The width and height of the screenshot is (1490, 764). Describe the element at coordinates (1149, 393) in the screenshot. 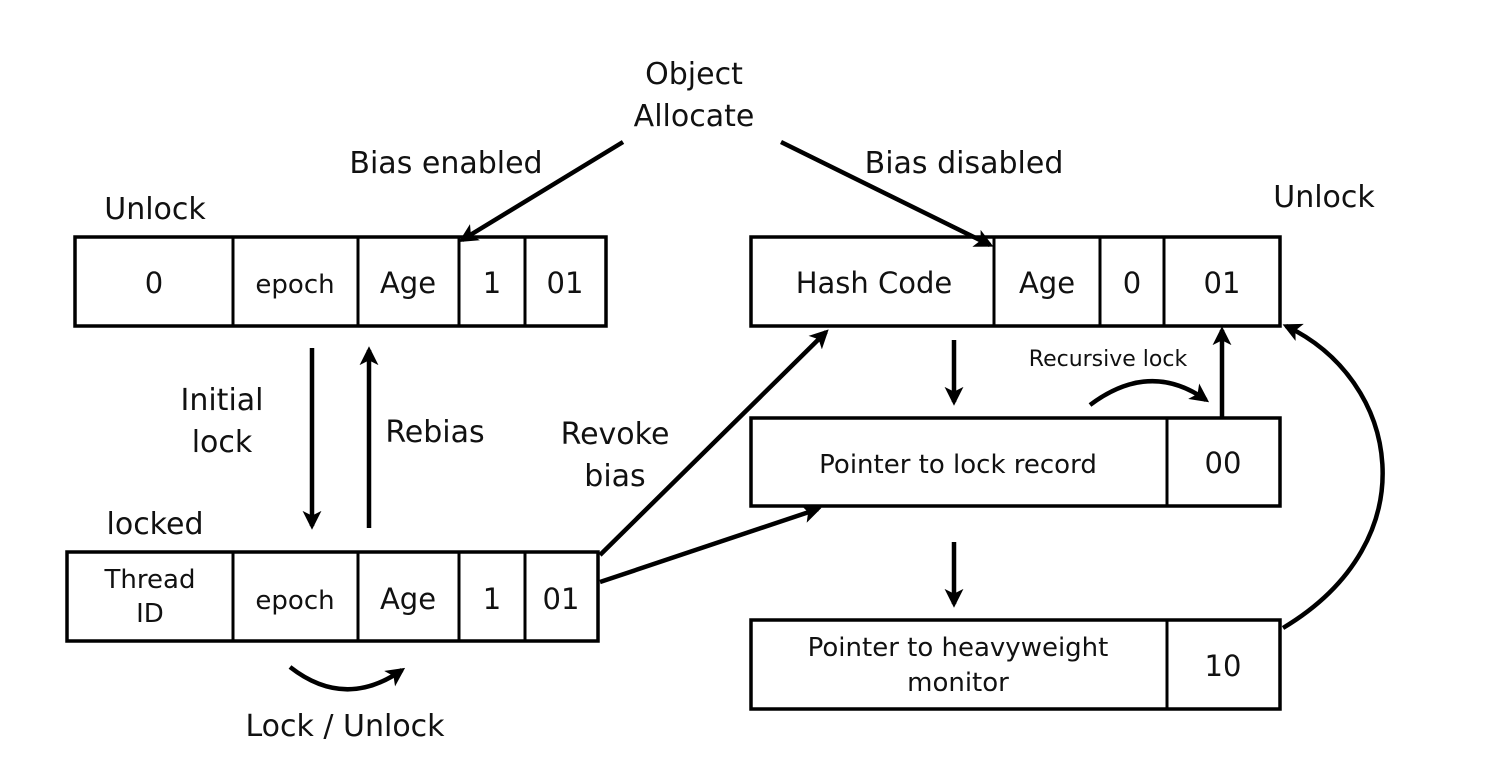

I see `arrow-recursive-lock` at that location.